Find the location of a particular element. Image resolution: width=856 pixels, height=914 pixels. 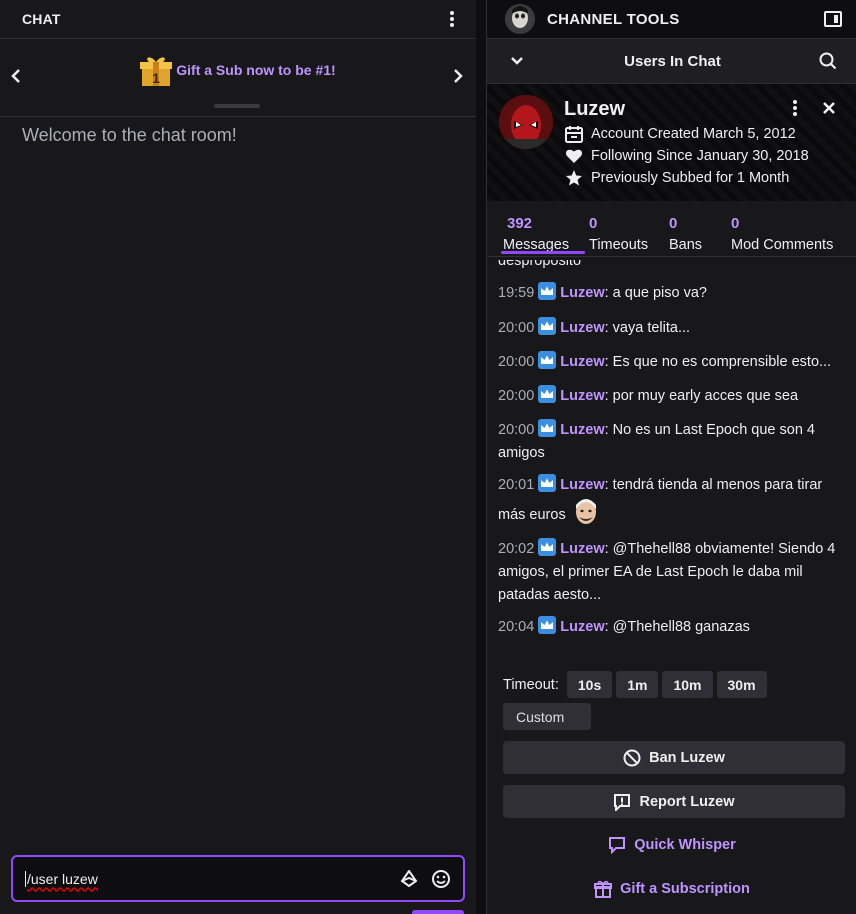

subbed-row: Previously Subbed for 1 Month is located at coordinates (677, 178).